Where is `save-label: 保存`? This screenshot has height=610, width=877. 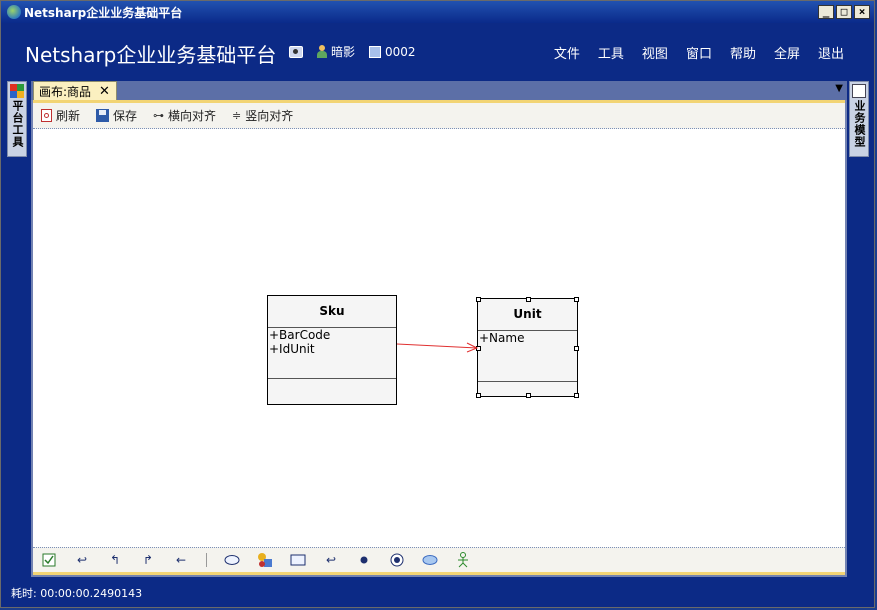
save-label: 保存 is located at coordinates (125, 116).